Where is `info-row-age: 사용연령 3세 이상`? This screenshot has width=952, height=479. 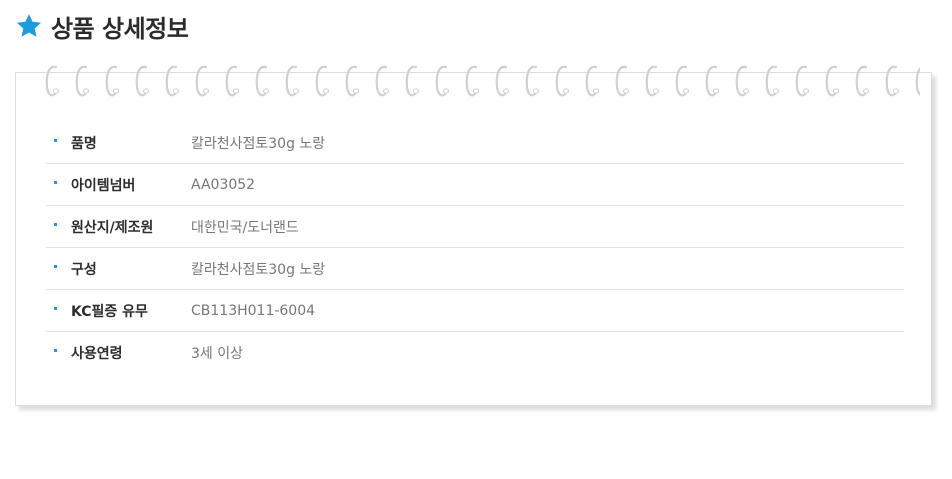 info-row-age: 사용연령 3세 이상 is located at coordinates (475, 353).